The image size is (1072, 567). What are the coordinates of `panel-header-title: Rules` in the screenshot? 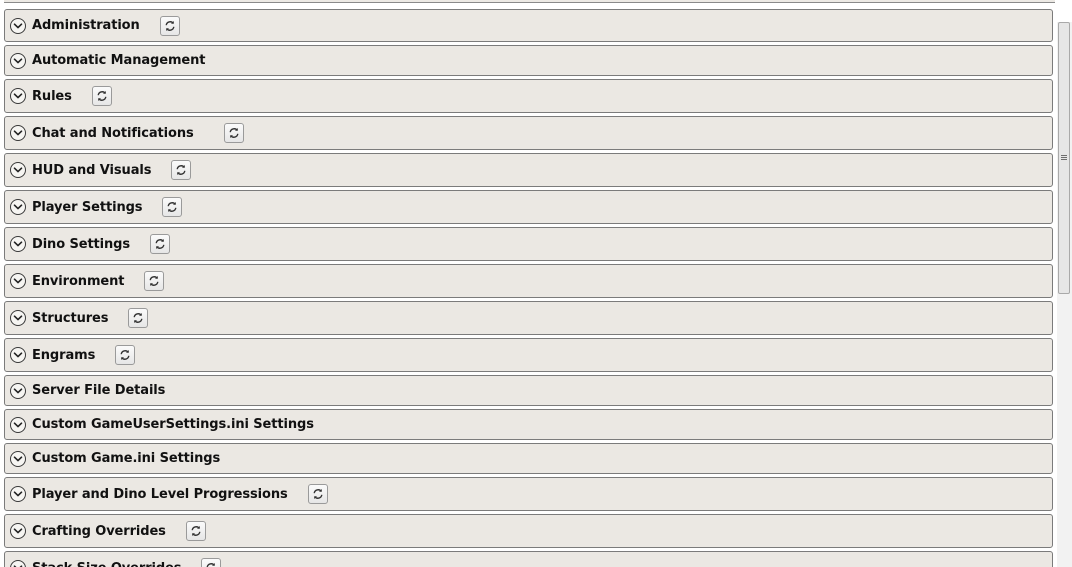 It's located at (52, 96).